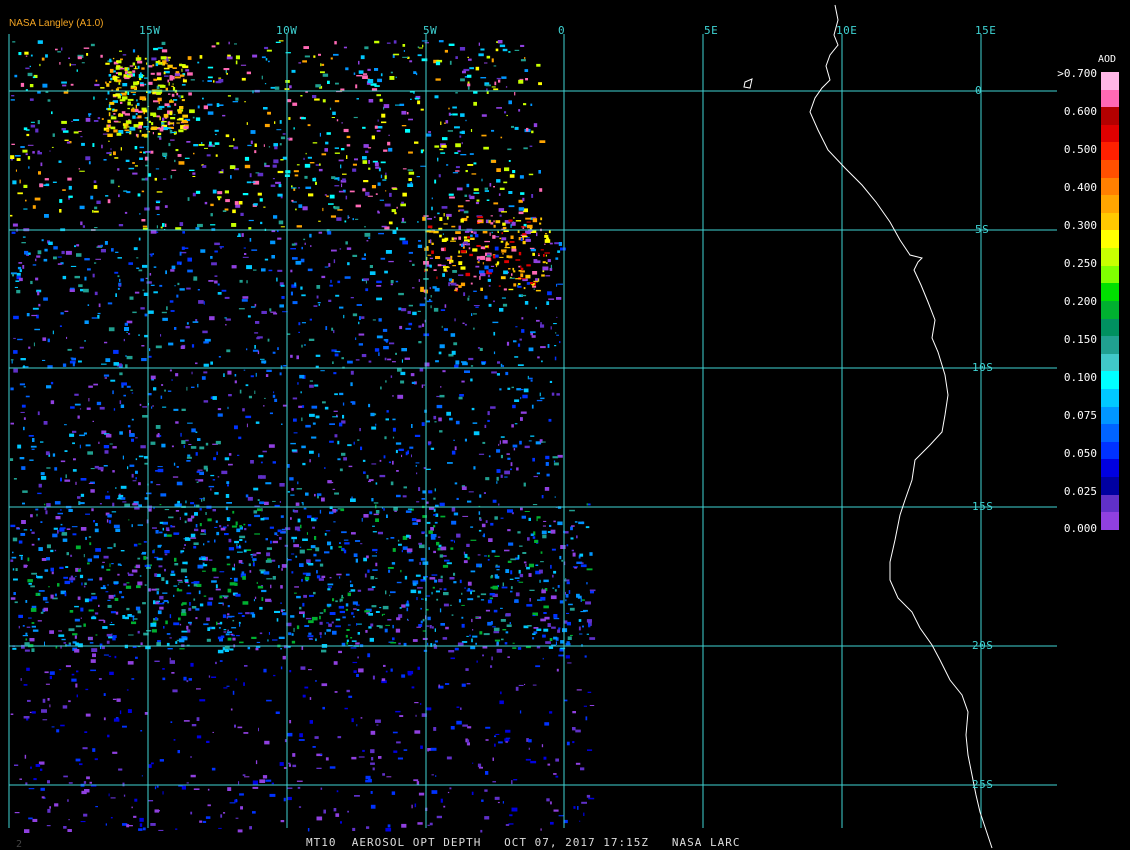 This screenshot has height=850, width=1130. I want to click on legend-label: 0.600, so click(1080, 111).